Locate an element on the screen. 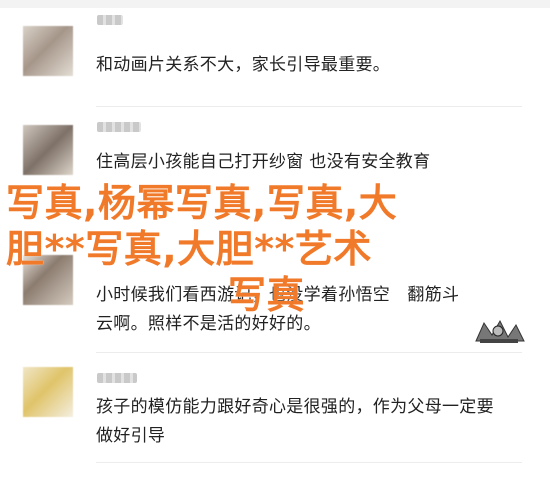  comment-text: 和动画片关系不大，家长引导最重要。 is located at coordinates (243, 65).